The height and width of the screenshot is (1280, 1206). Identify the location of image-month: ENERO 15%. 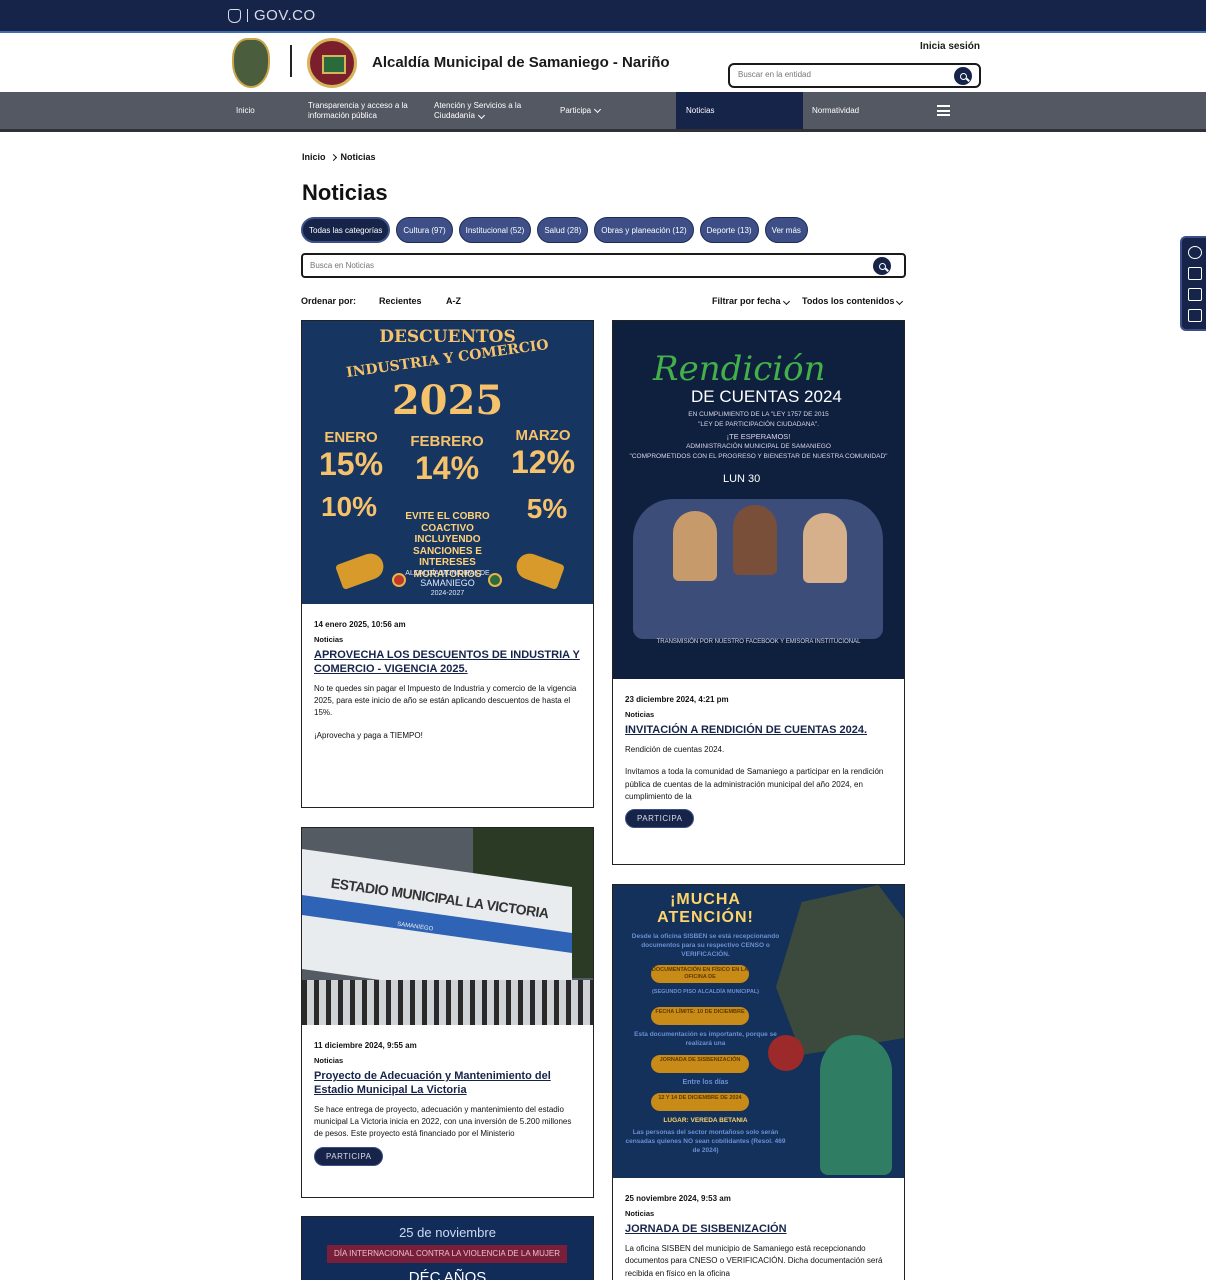
(351, 456).